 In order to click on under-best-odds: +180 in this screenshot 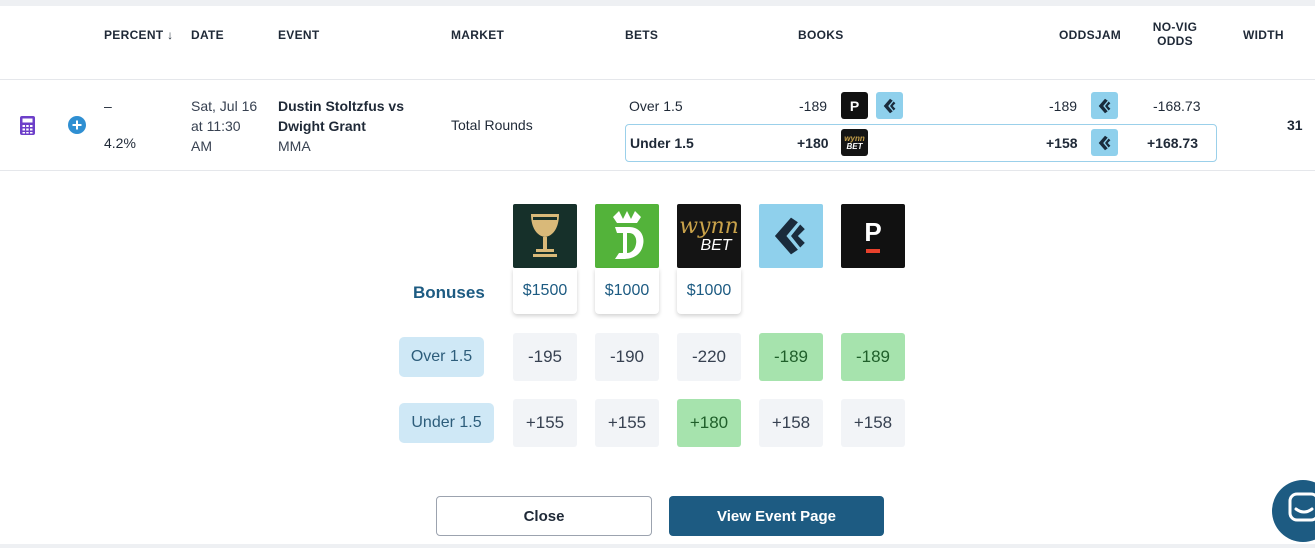, I will do `click(813, 143)`.